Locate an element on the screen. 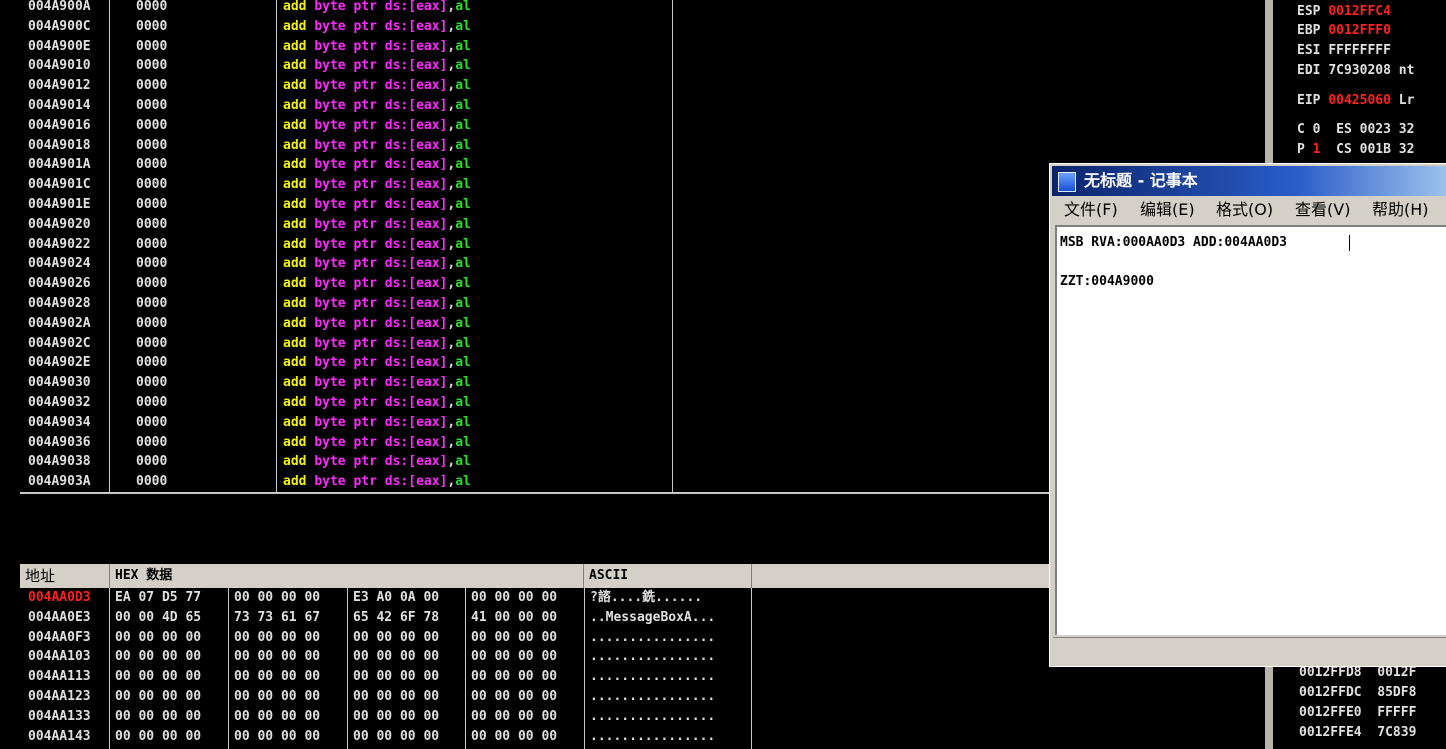  dump-header-ascii: ASCII is located at coordinates (668, 576).